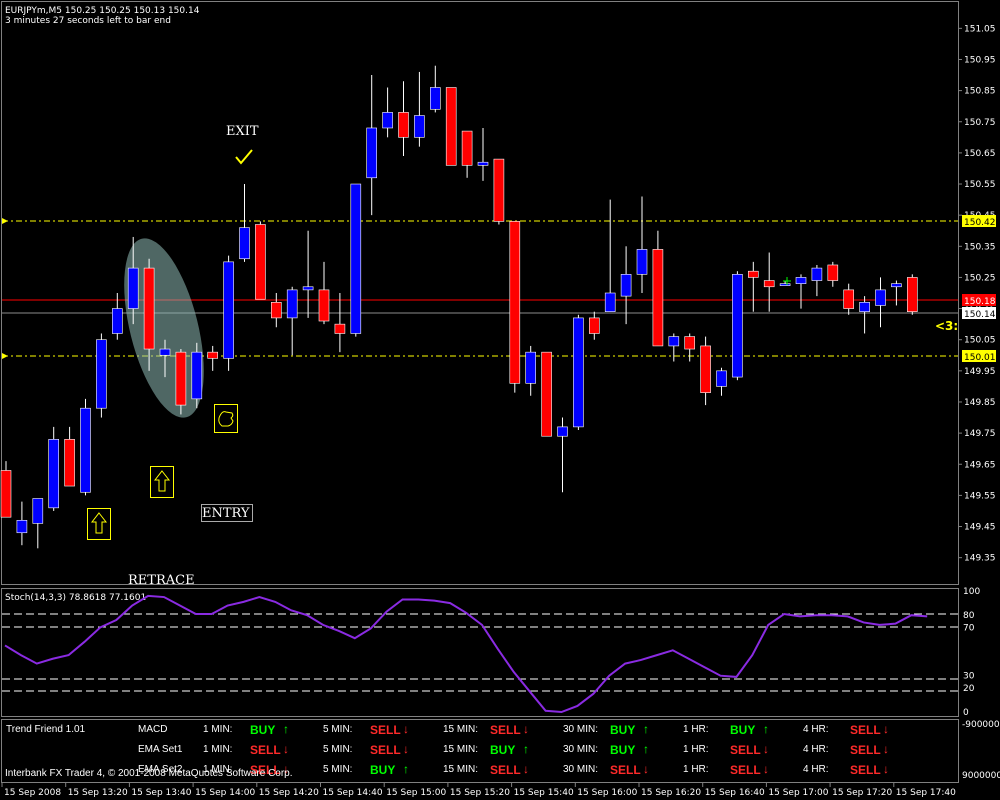  I want to click on retrace-ellipse, so click(164, 328).